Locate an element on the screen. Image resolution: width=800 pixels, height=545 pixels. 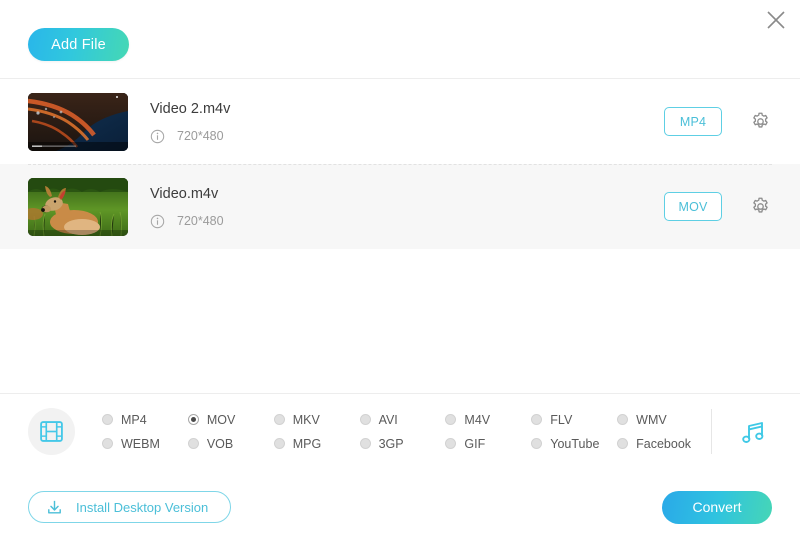
format-option-facebook: Facebook is located at coordinates (660, 444).